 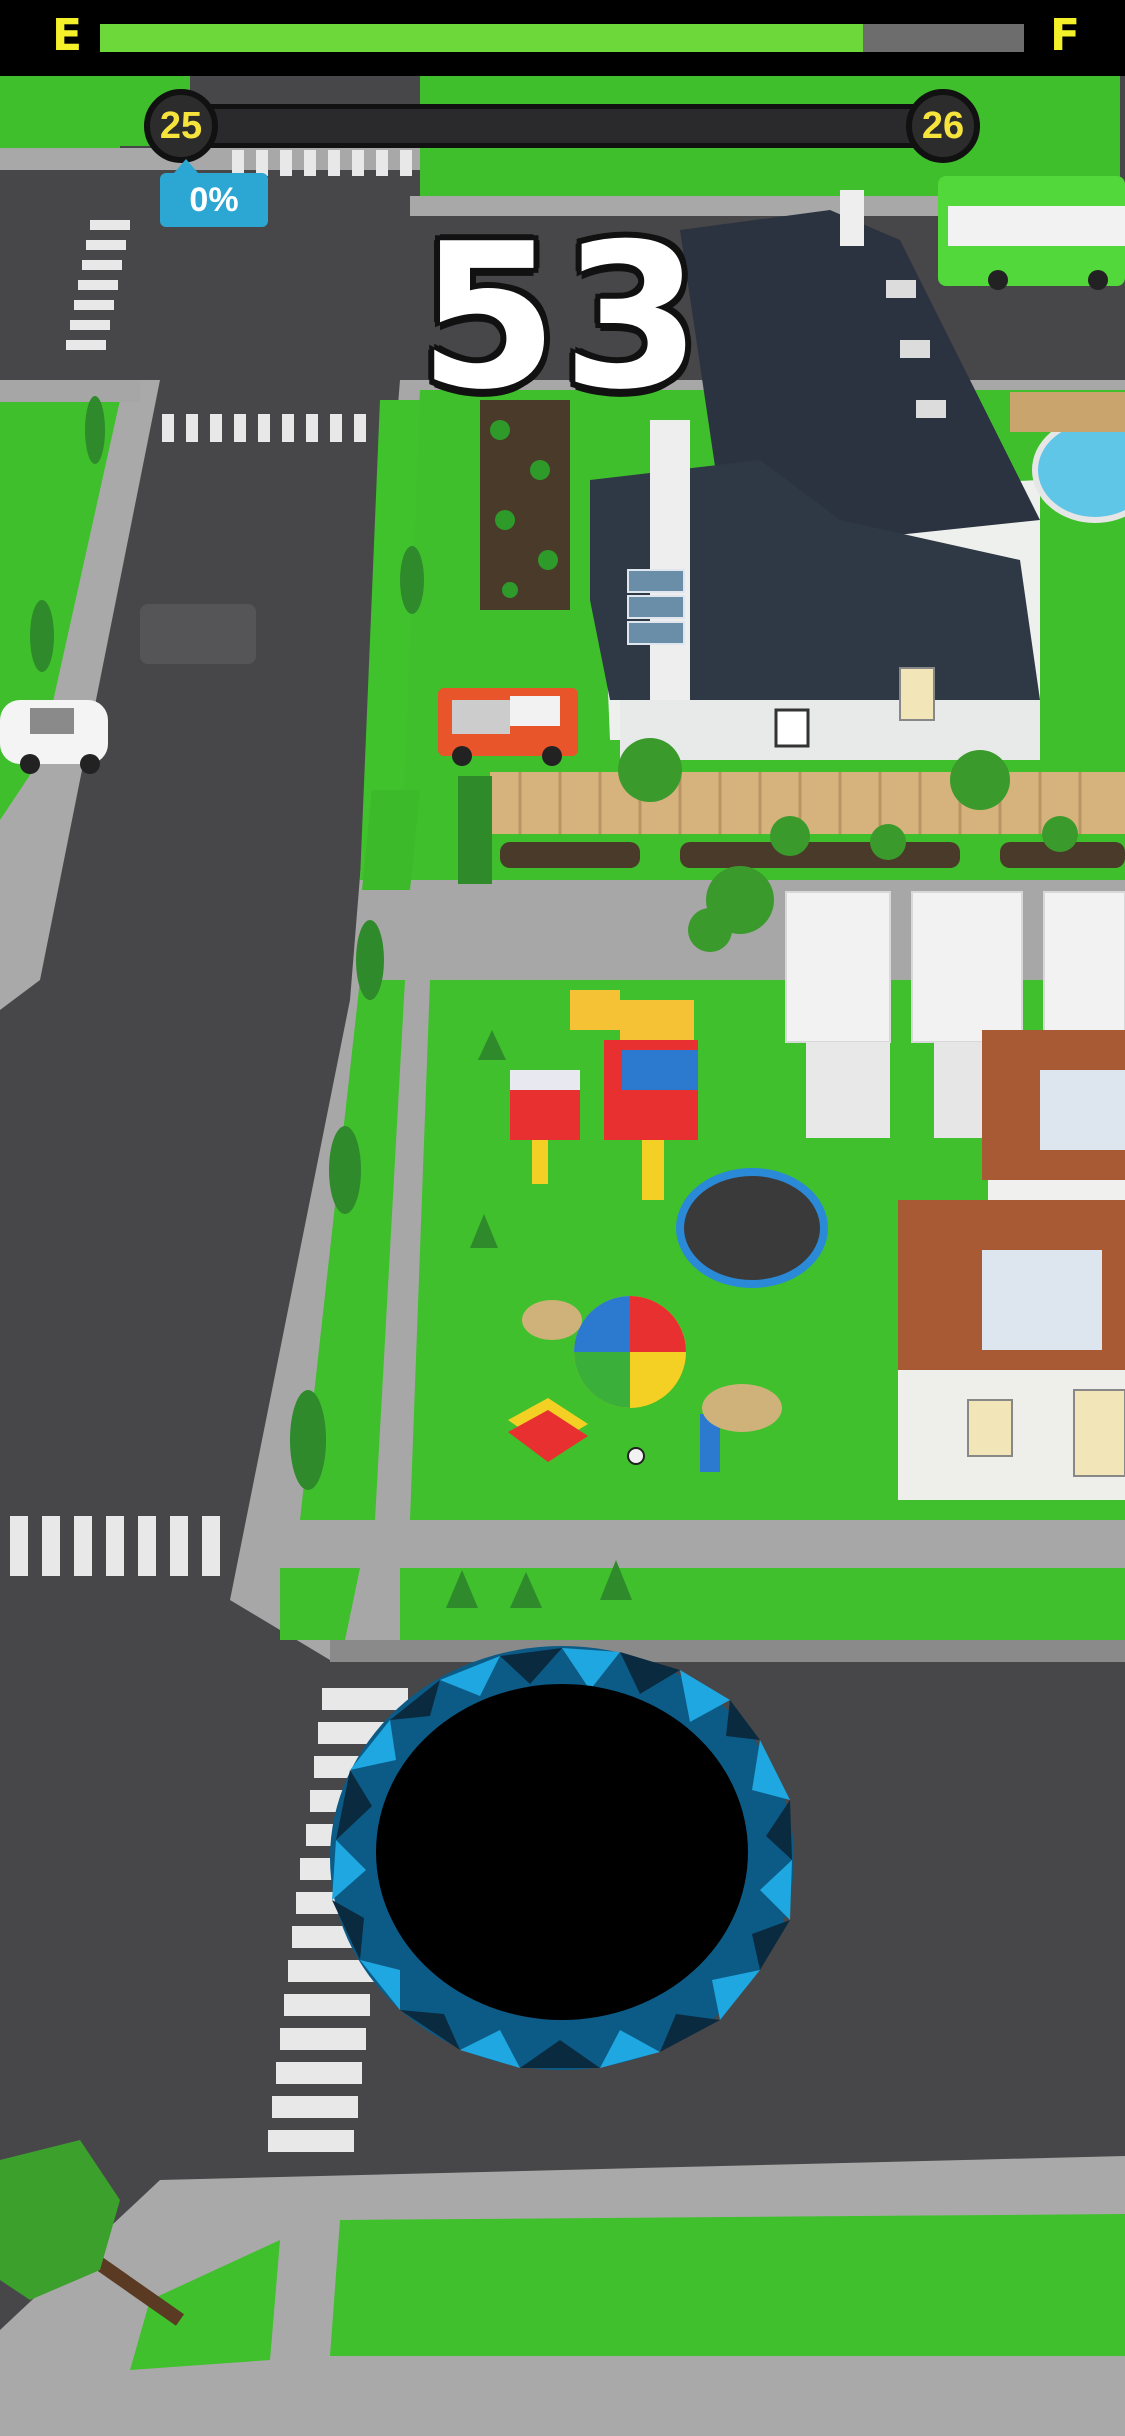 What do you see at coordinates (475, 830) in the screenshot?
I see `hedge` at bounding box center [475, 830].